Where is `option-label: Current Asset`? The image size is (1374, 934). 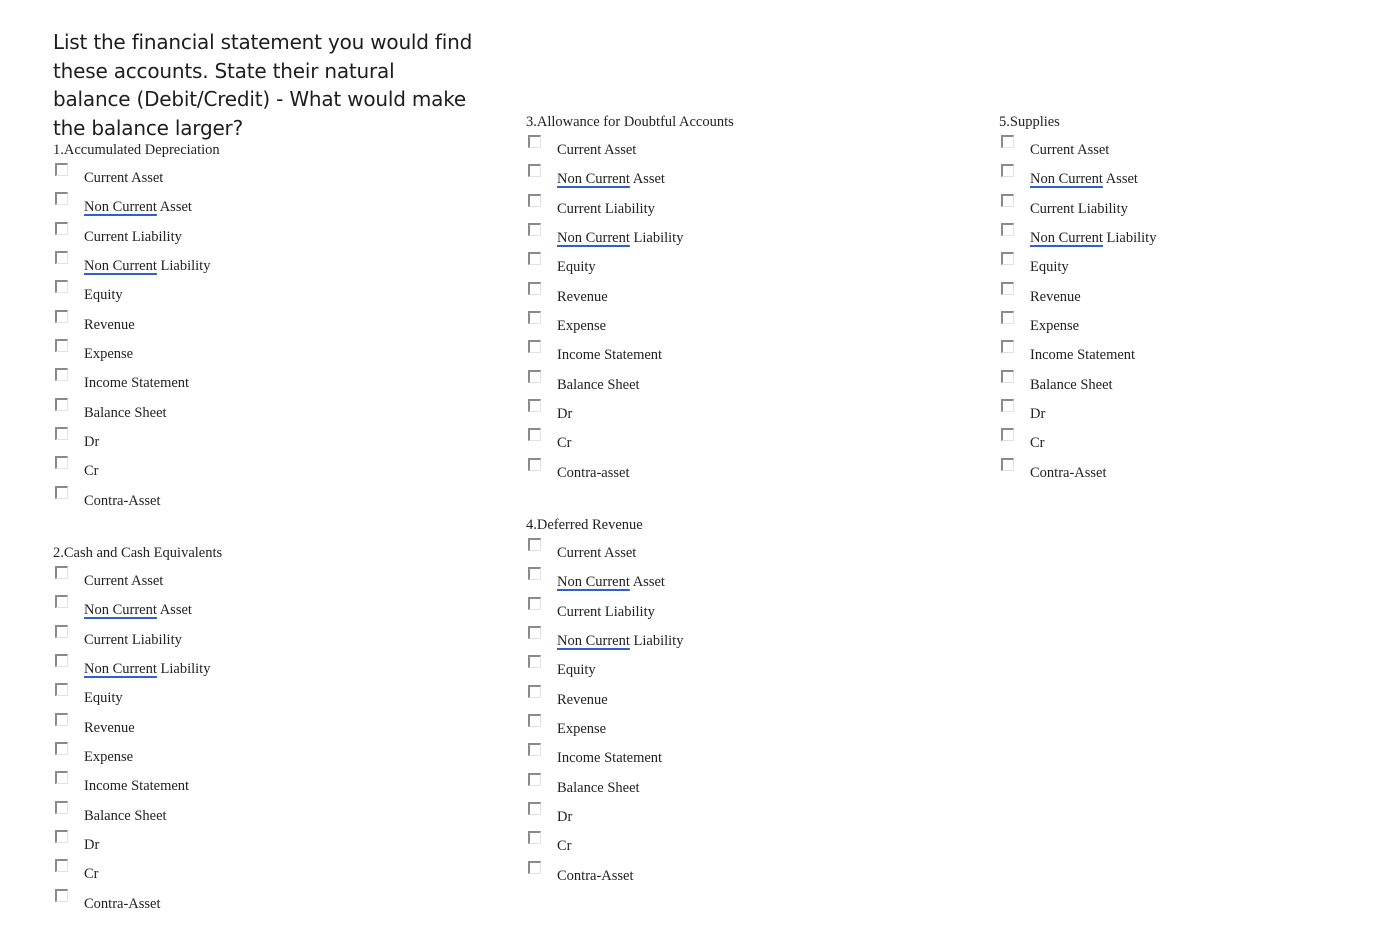 option-label: Current Asset is located at coordinates (596, 553).